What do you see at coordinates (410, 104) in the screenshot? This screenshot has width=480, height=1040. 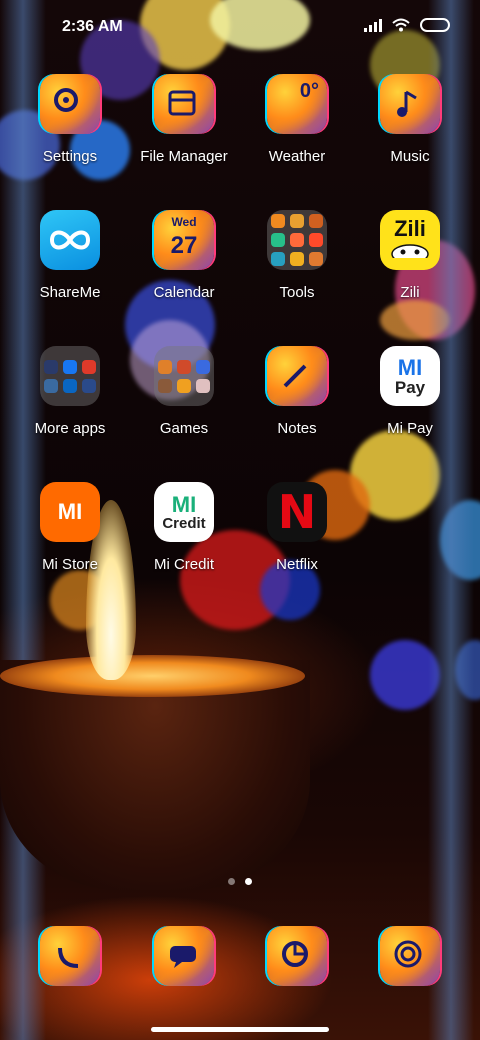 I see `music-note-icon` at bounding box center [410, 104].